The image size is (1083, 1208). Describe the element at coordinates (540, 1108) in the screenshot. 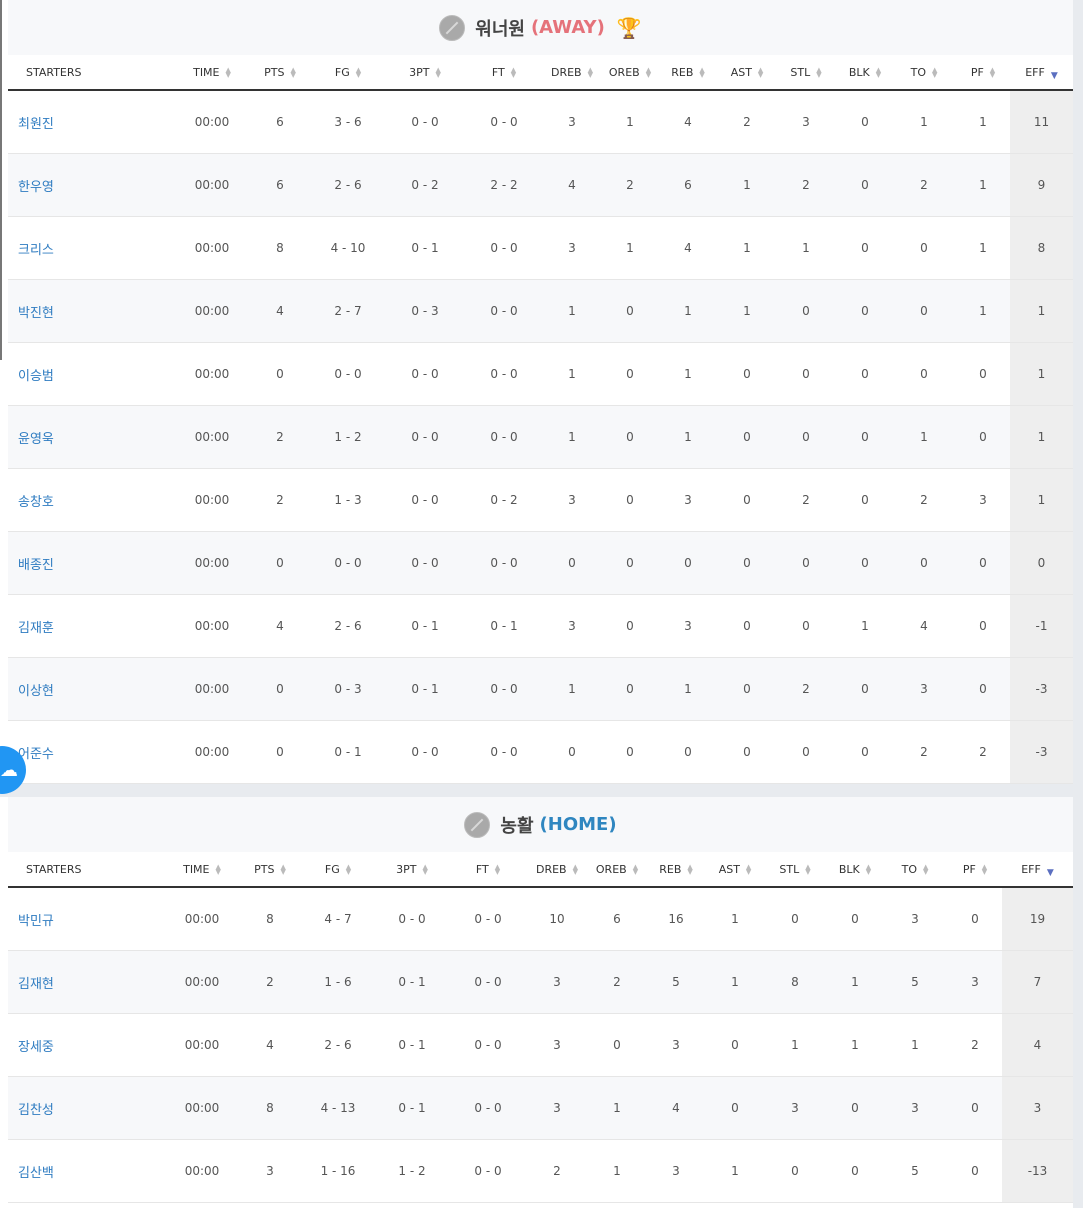

I see `table-row: 김찬성 00:00 8 4 - 13 0 - 10 - 0314030303` at that location.